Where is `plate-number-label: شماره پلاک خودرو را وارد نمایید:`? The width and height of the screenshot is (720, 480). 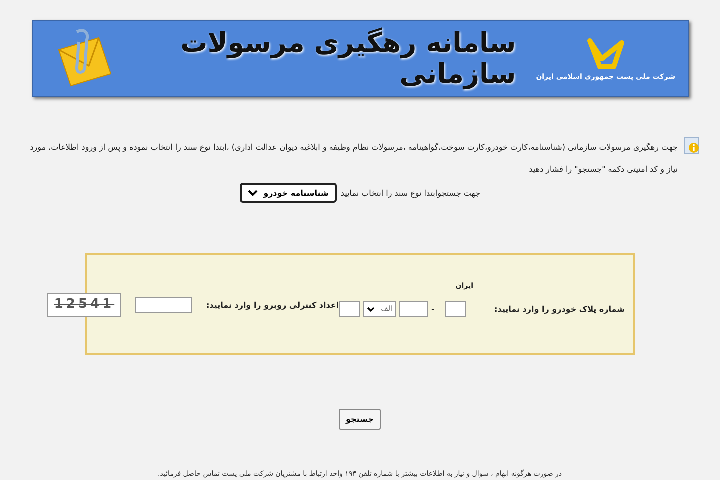 plate-number-label: شماره پلاک خودرو را وارد نمایید: is located at coordinates (559, 309).